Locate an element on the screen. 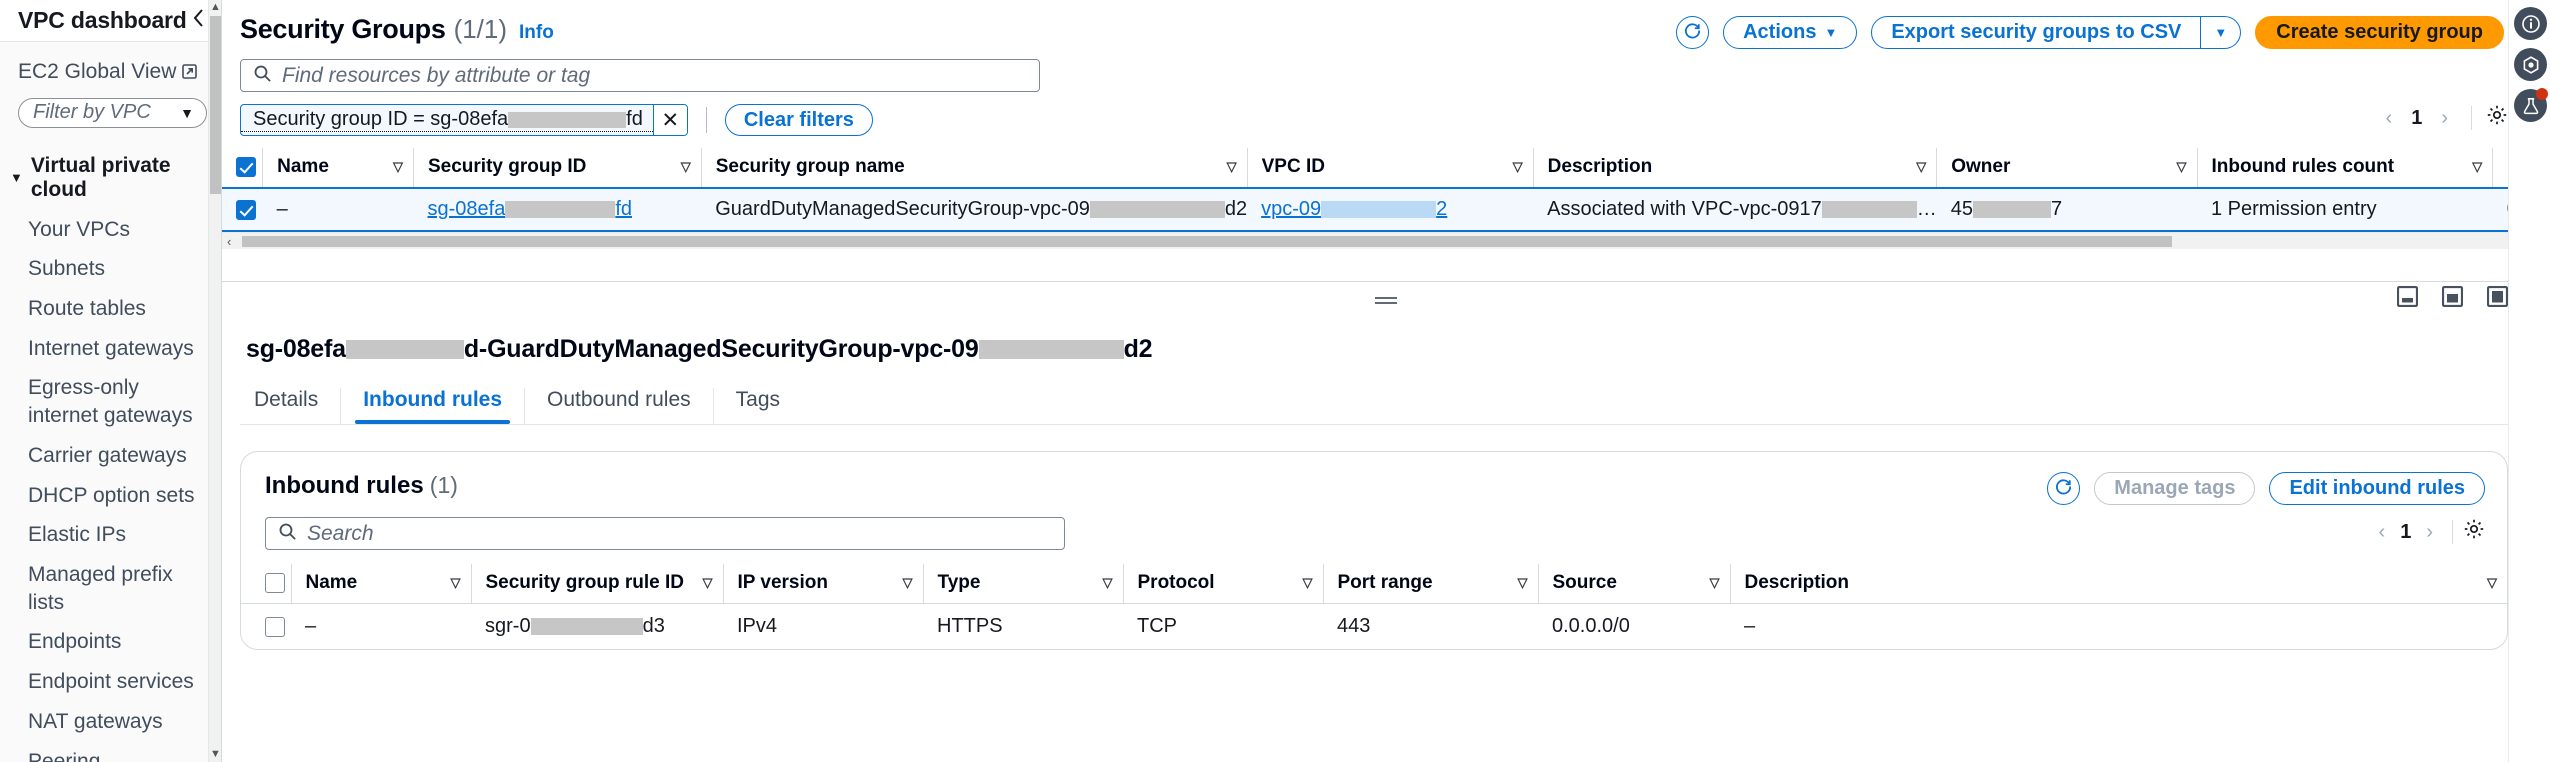 This screenshot has height=762, width=2550. split-panel-bottom-icon is located at coordinates (2407, 299).